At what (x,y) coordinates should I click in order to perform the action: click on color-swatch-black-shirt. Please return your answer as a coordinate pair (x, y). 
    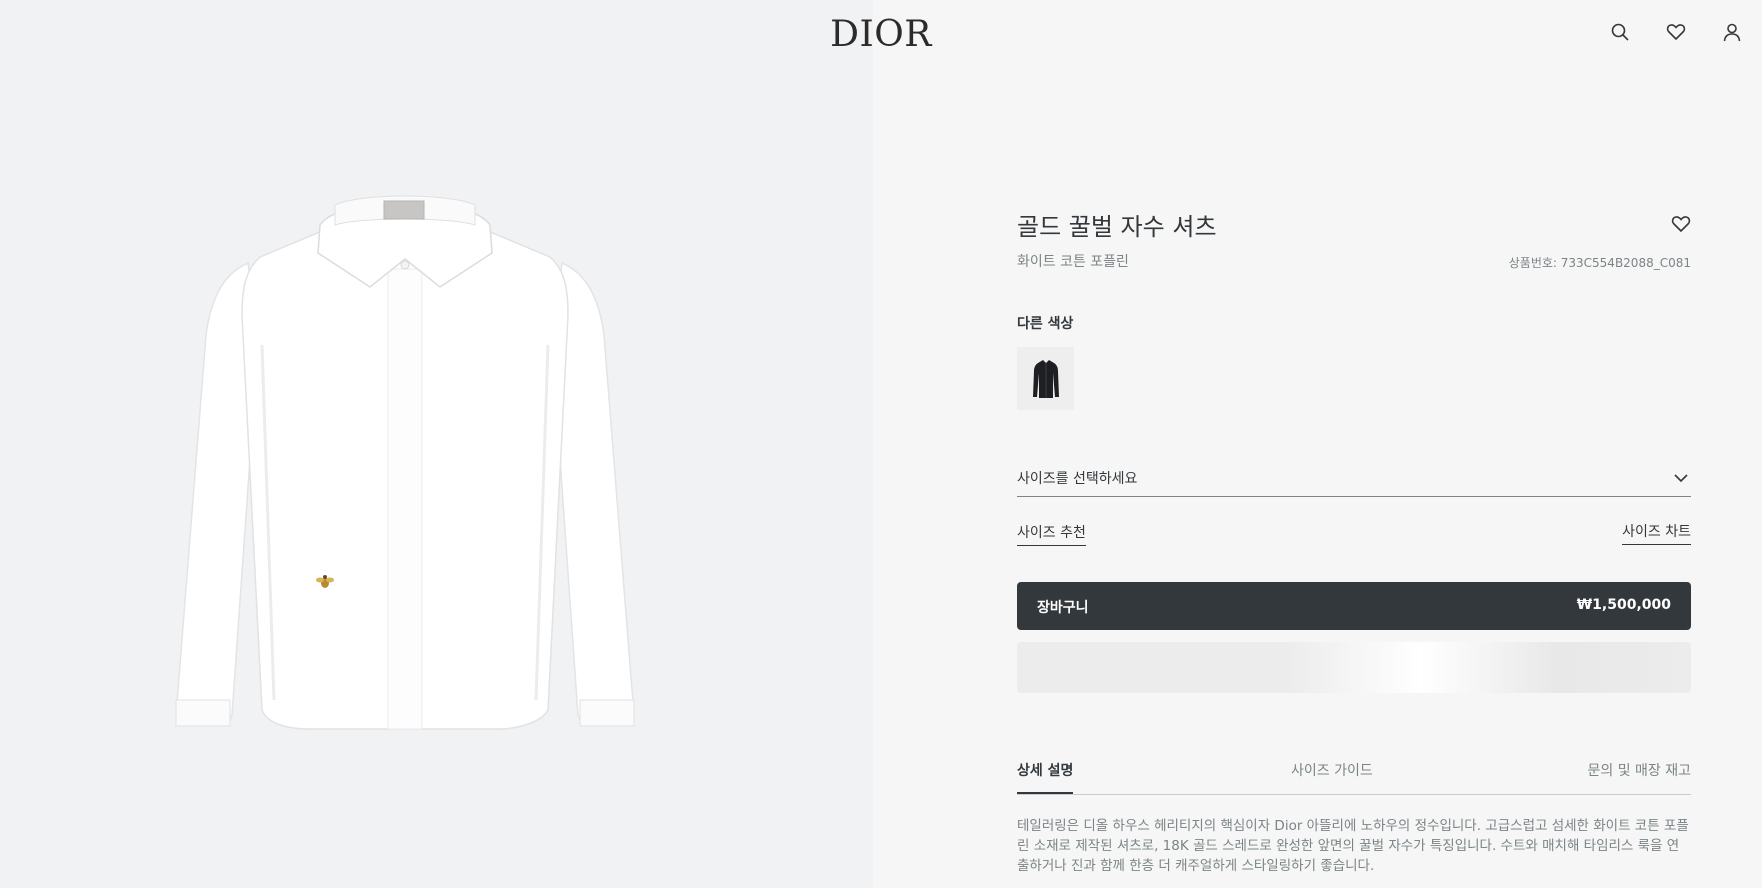
    Looking at the image, I should click on (1045, 378).